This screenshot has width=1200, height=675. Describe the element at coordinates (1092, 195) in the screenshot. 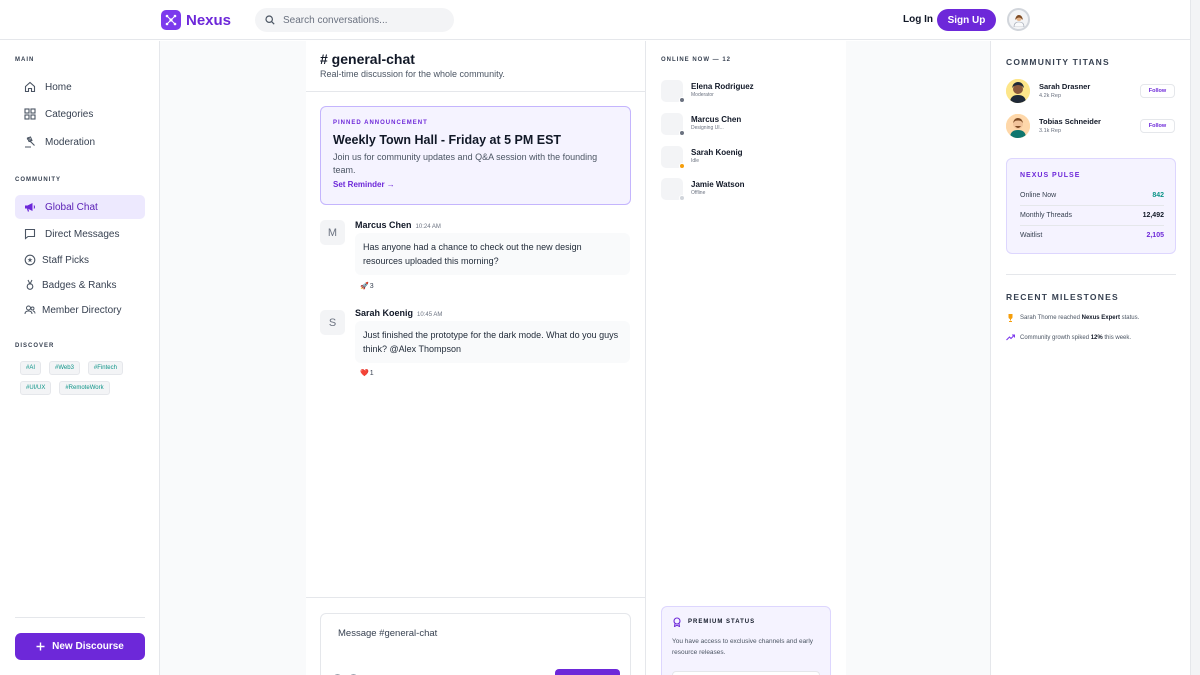

I see `pulse-row: Online Now 842` at that location.